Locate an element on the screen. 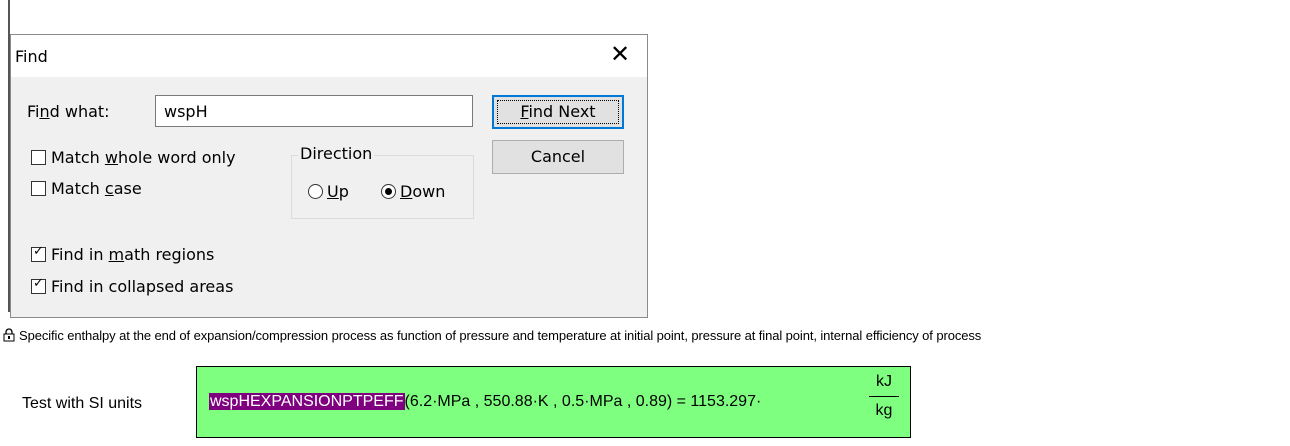 This screenshot has width=1290, height=446. match-whole-word-label: Match whole word only is located at coordinates (143, 157).